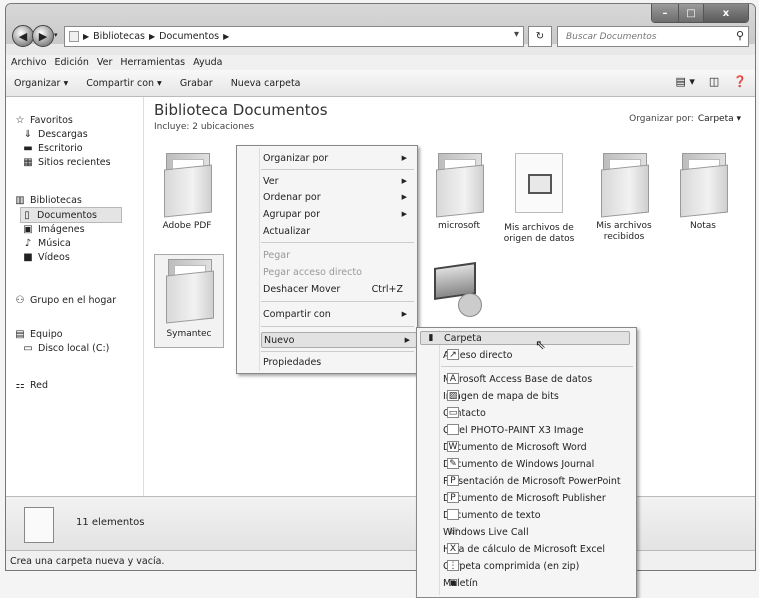 This screenshot has height=598, width=759. What do you see at coordinates (152, 62) in the screenshot?
I see `menu-herramientas: Herramientas` at bounding box center [152, 62].